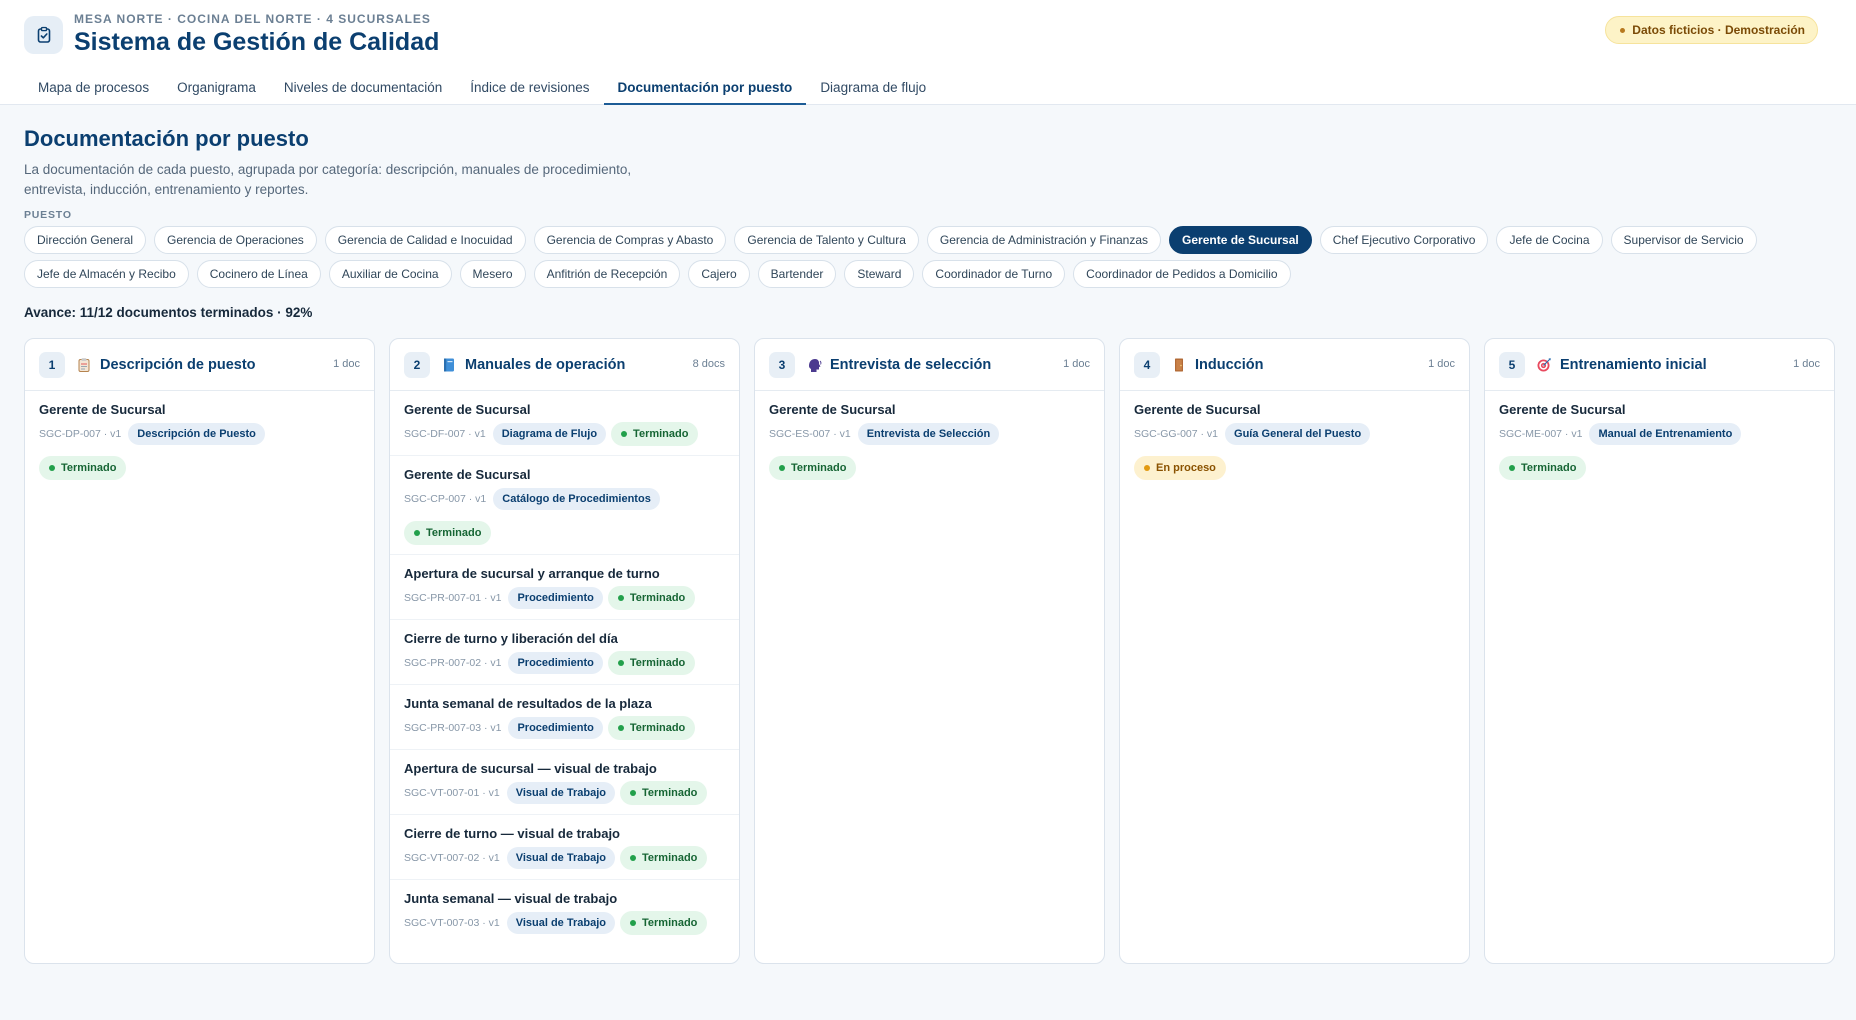 The height and width of the screenshot is (1020, 1856). I want to click on tab-indice-de-revisiones: Índice de revisiones, so click(529, 87).